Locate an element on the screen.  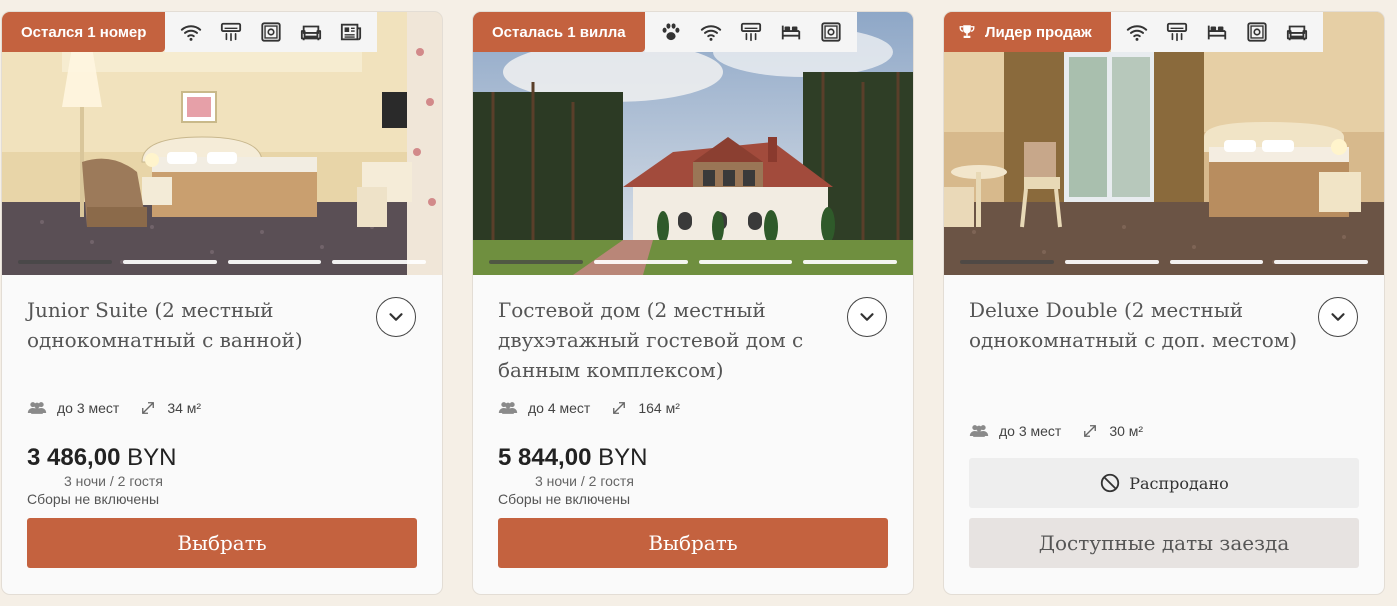
sold-out-notice: Распродано is located at coordinates (1164, 483).